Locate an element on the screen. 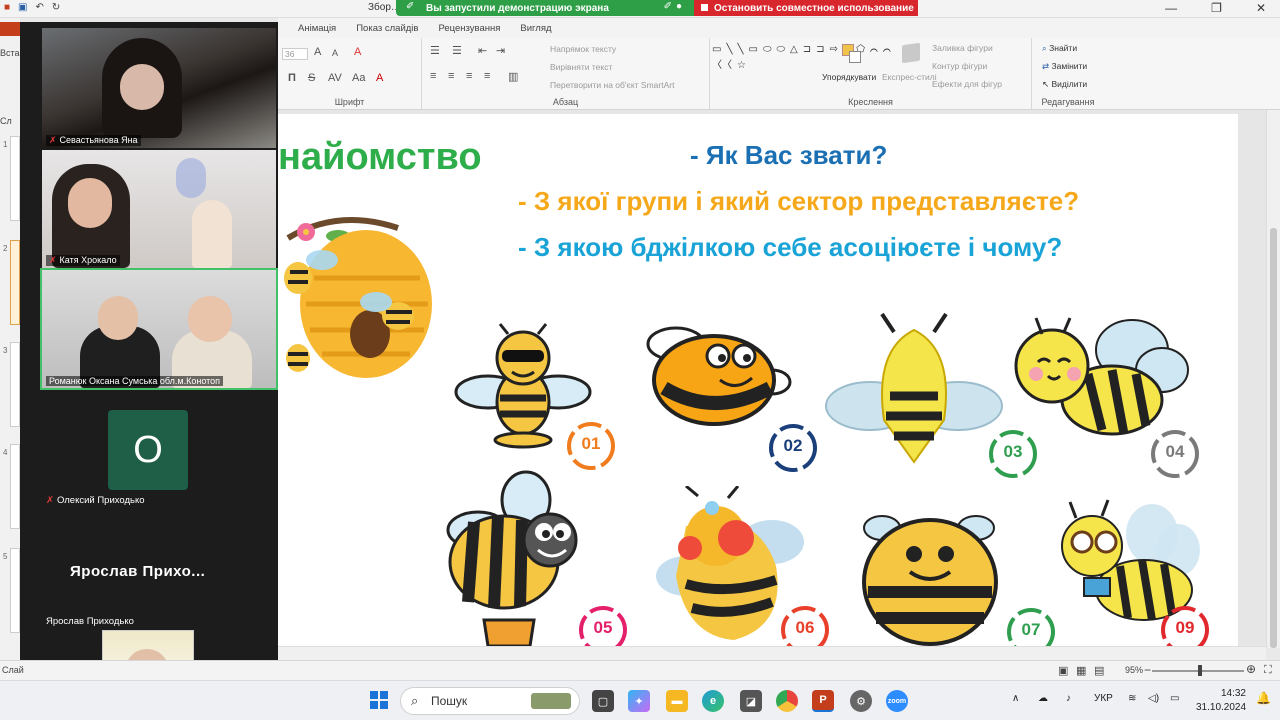  powerpoint-icon: P is located at coordinates (823, 701).